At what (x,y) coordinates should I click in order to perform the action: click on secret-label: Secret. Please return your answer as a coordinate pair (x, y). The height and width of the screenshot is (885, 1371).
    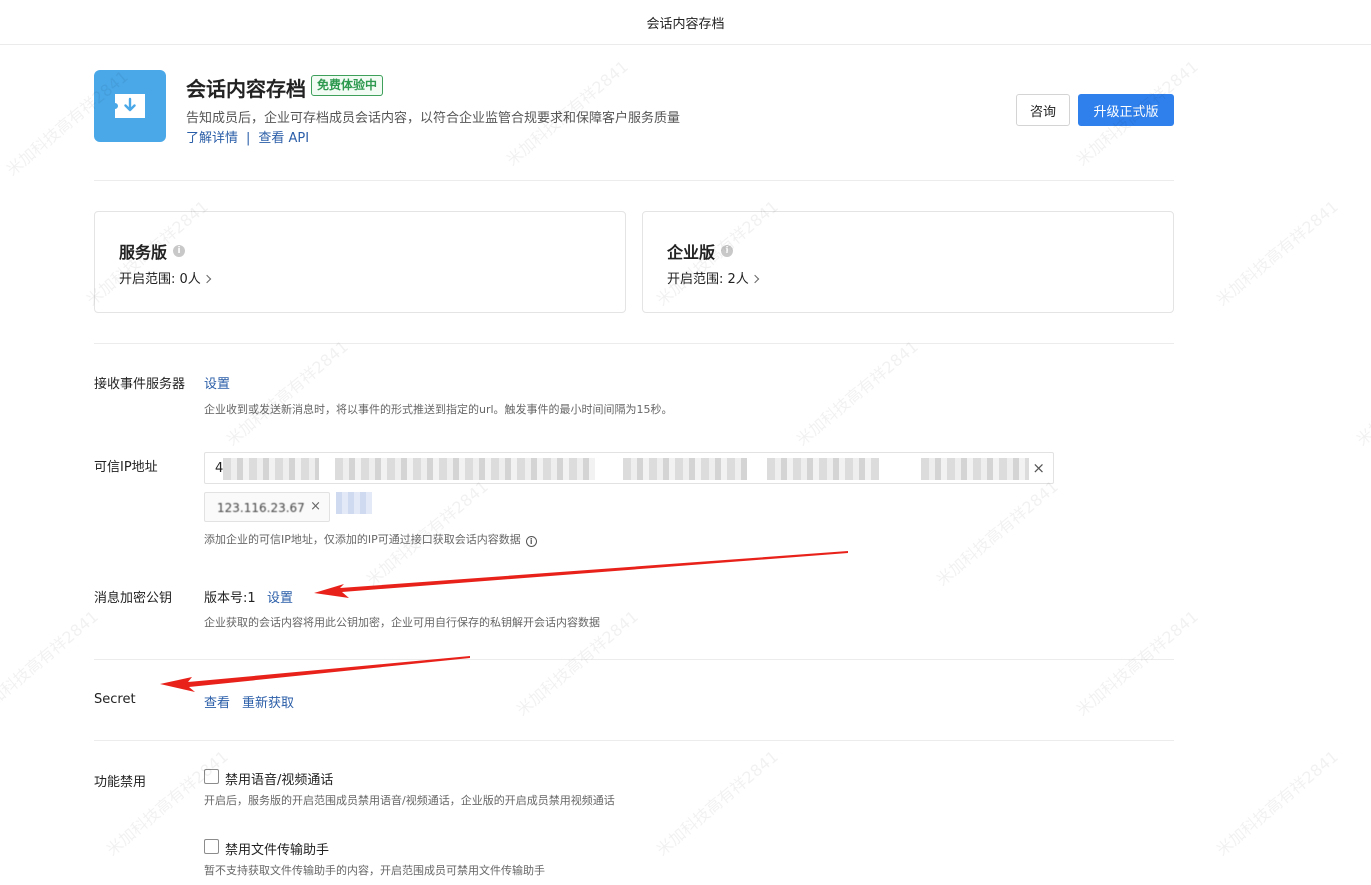
    Looking at the image, I should click on (115, 699).